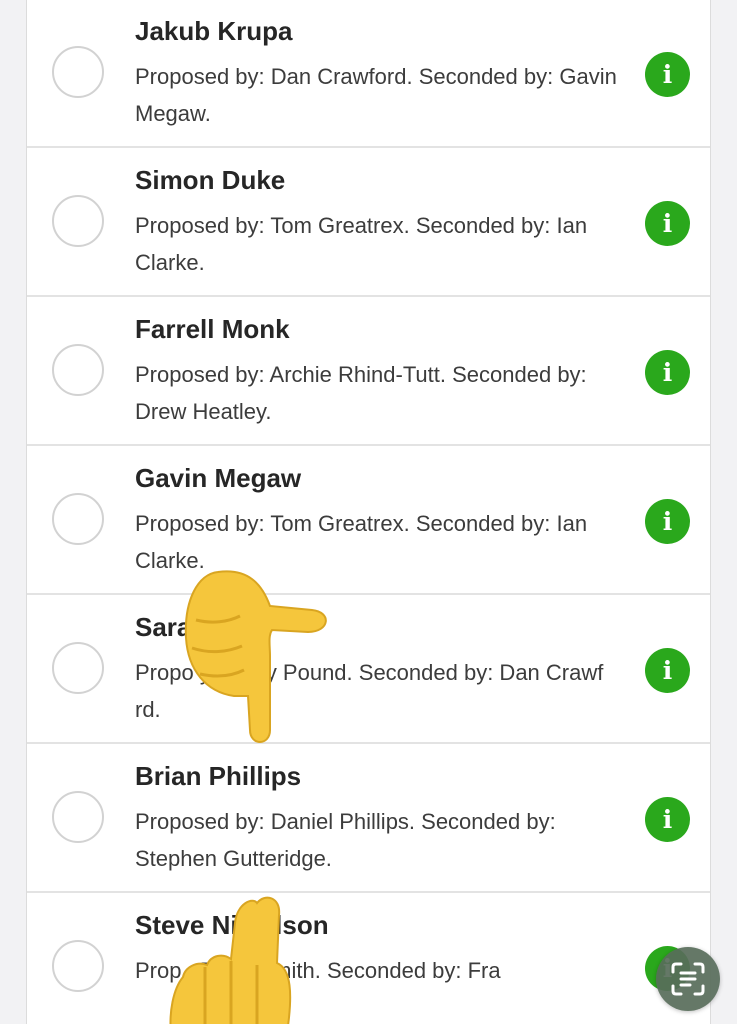 This screenshot has height=1024, width=737. What do you see at coordinates (210, 180) in the screenshot?
I see `candidate-name: Simon Duke` at bounding box center [210, 180].